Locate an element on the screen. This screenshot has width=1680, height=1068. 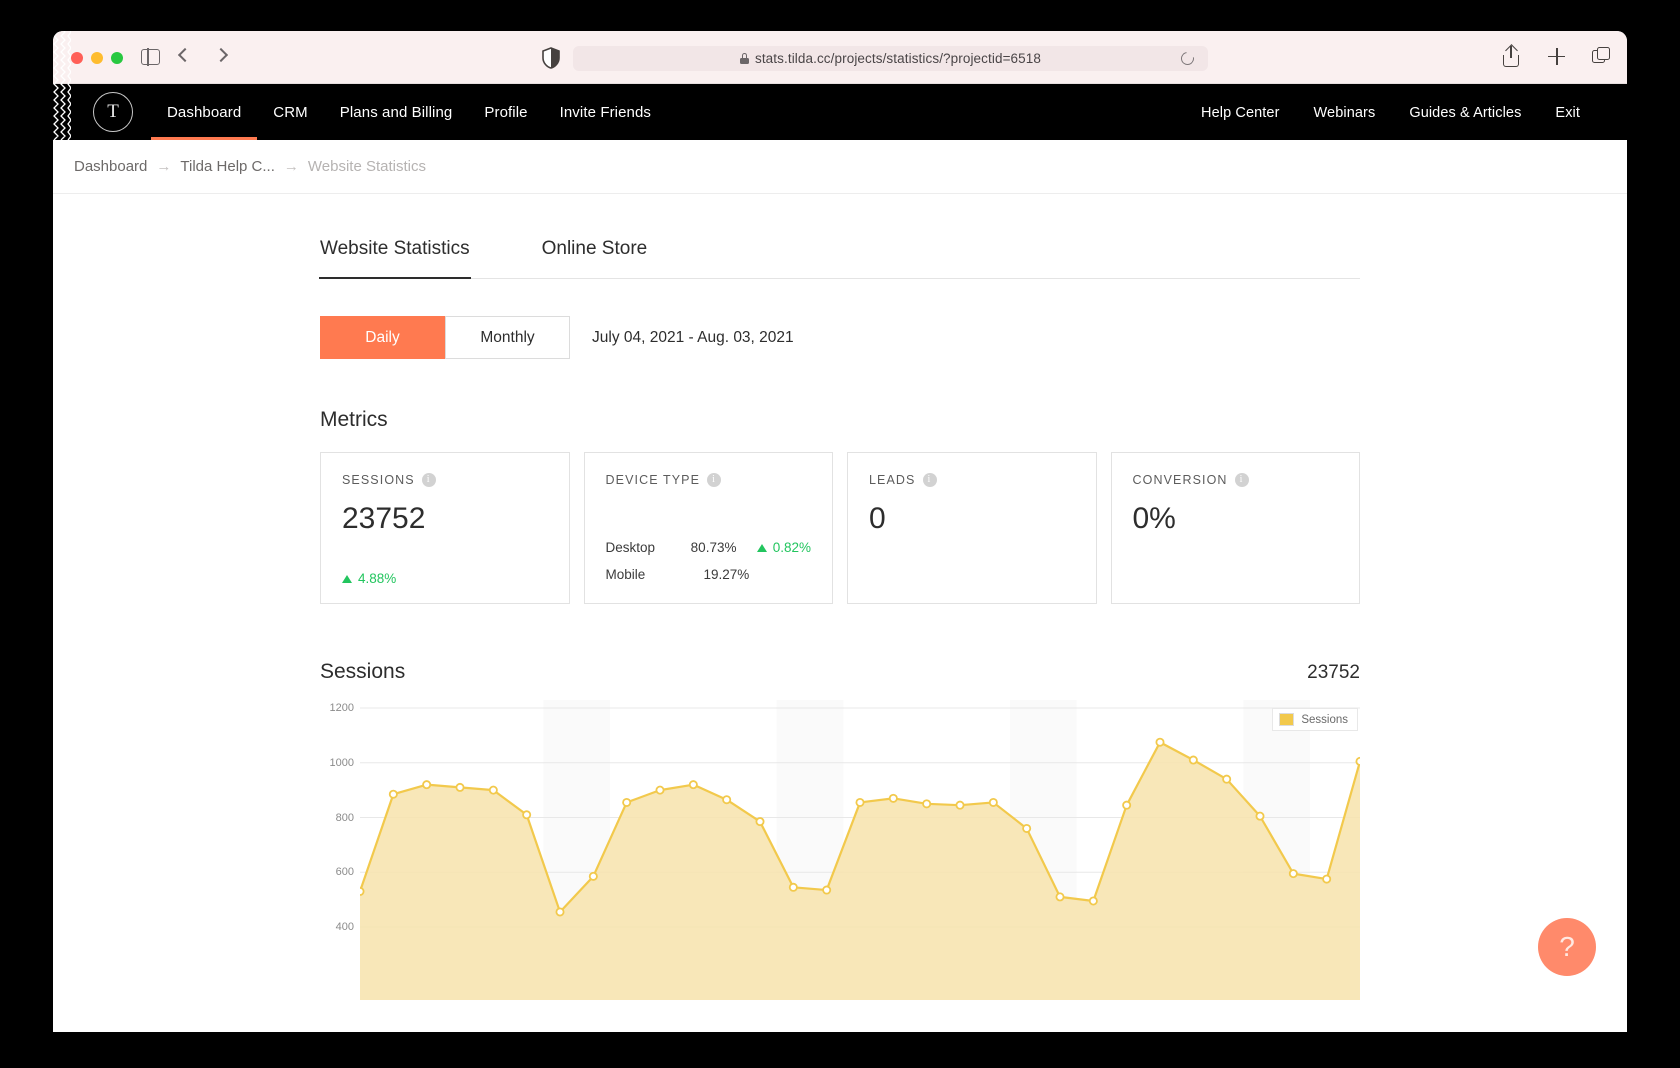
privacy-shield-icon is located at coordinates (551, 58).